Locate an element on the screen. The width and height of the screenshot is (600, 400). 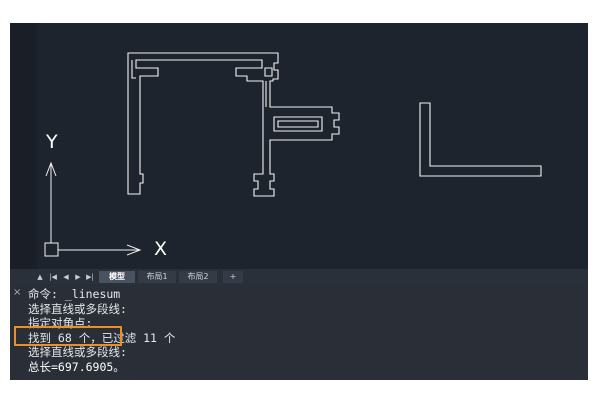
ucs-y-label: Y is located at coordinates (52, 142).